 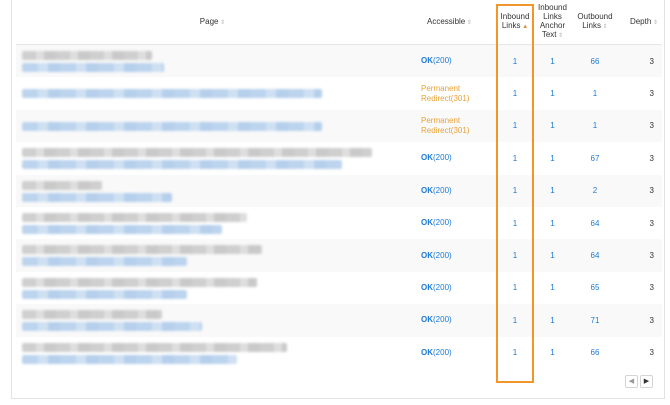 I want to click on chevron-left-icon: ◀, so click(x=631, y=381).